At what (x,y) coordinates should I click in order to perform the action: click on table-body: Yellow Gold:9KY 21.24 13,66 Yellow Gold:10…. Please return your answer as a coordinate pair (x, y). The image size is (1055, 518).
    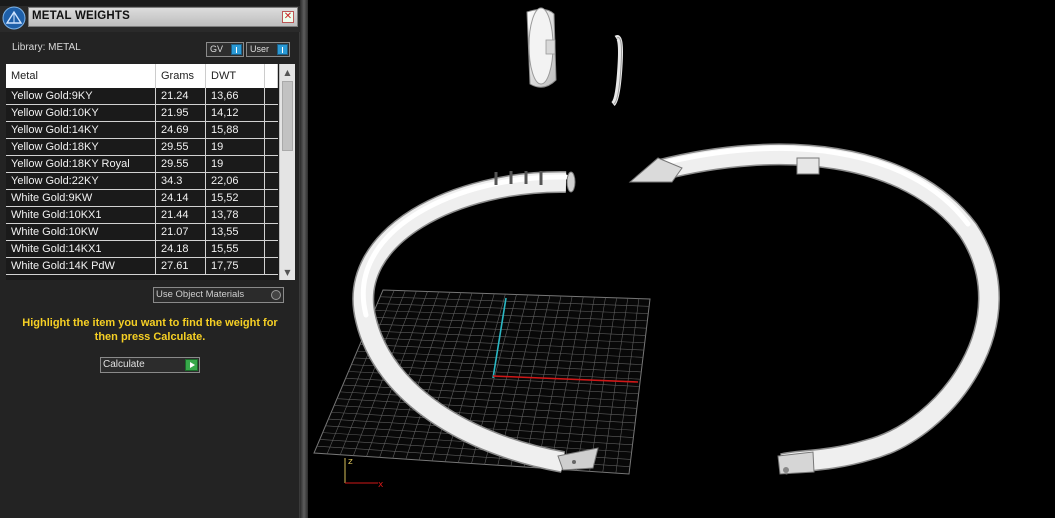
    Looking at the image, I should click on (142, 181).